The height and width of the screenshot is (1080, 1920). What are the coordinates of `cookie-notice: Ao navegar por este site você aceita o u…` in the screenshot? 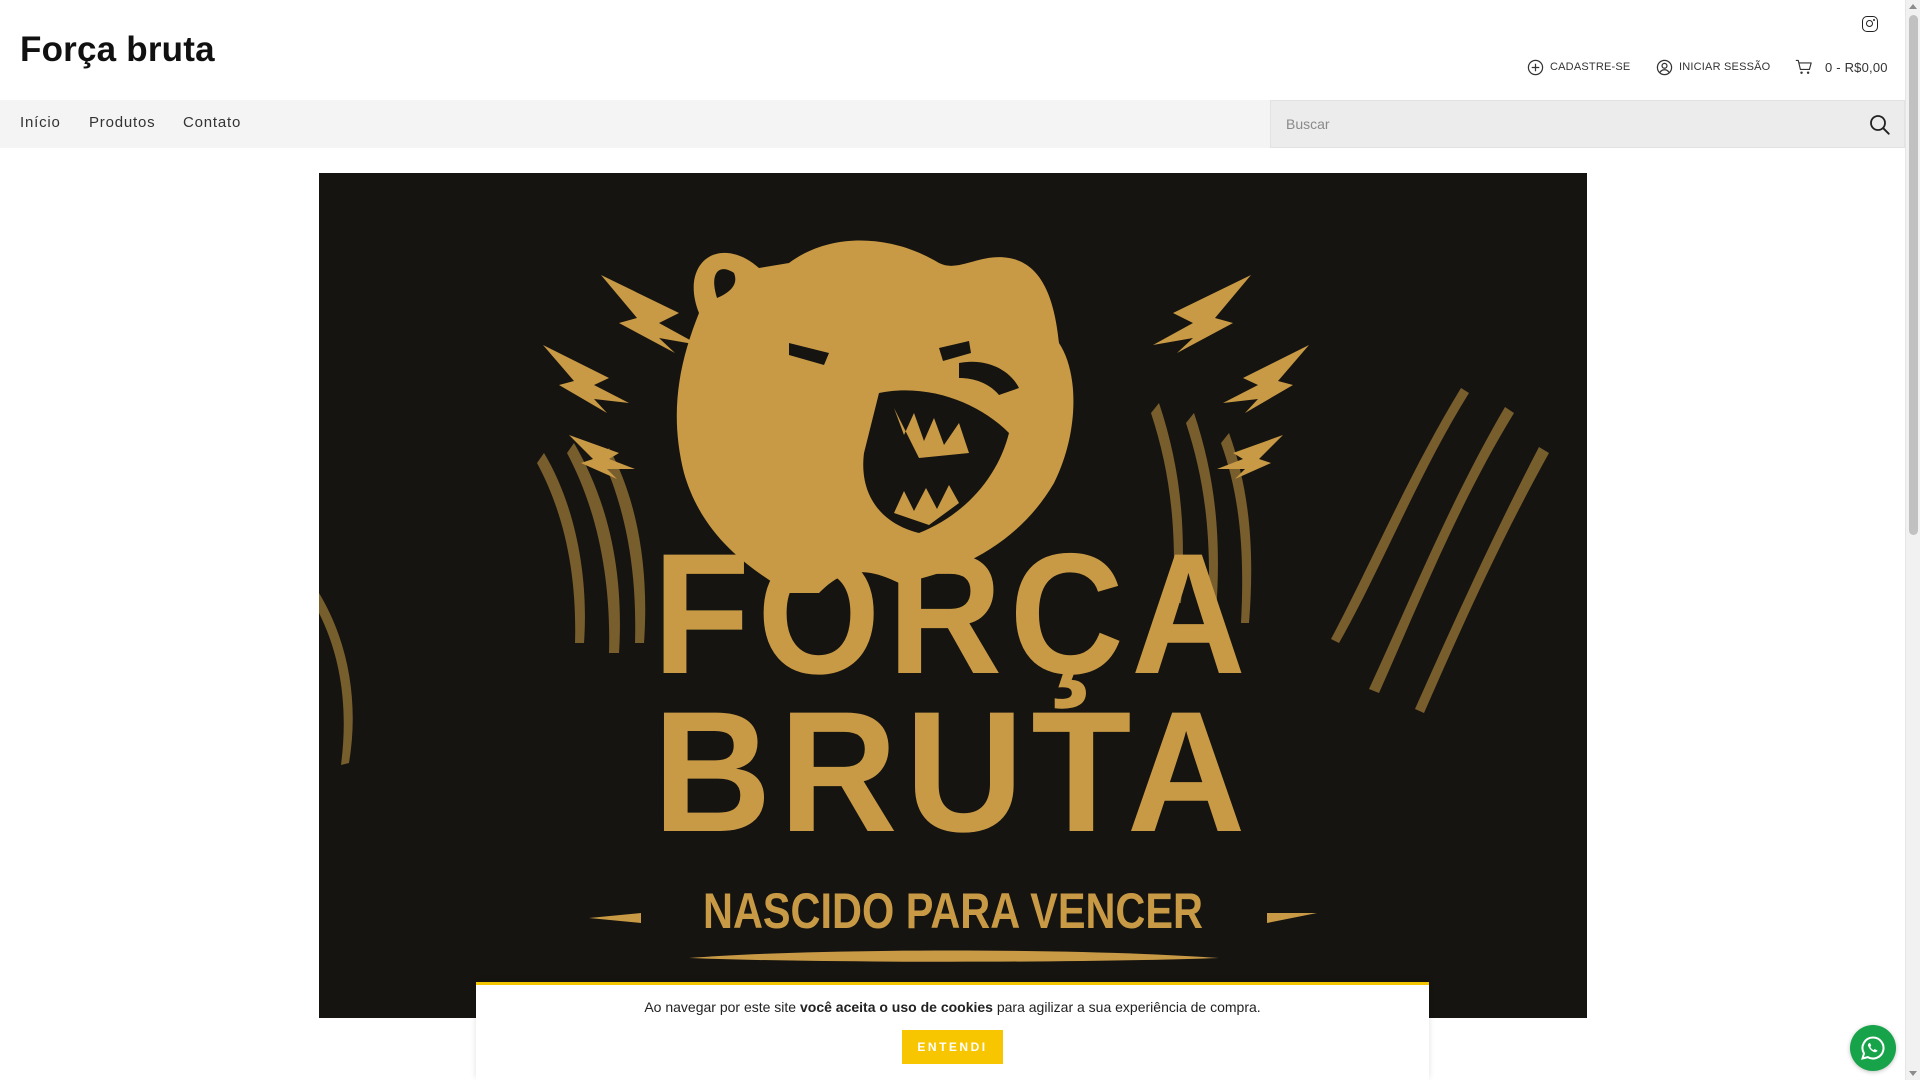 It's located at (952, 1031).